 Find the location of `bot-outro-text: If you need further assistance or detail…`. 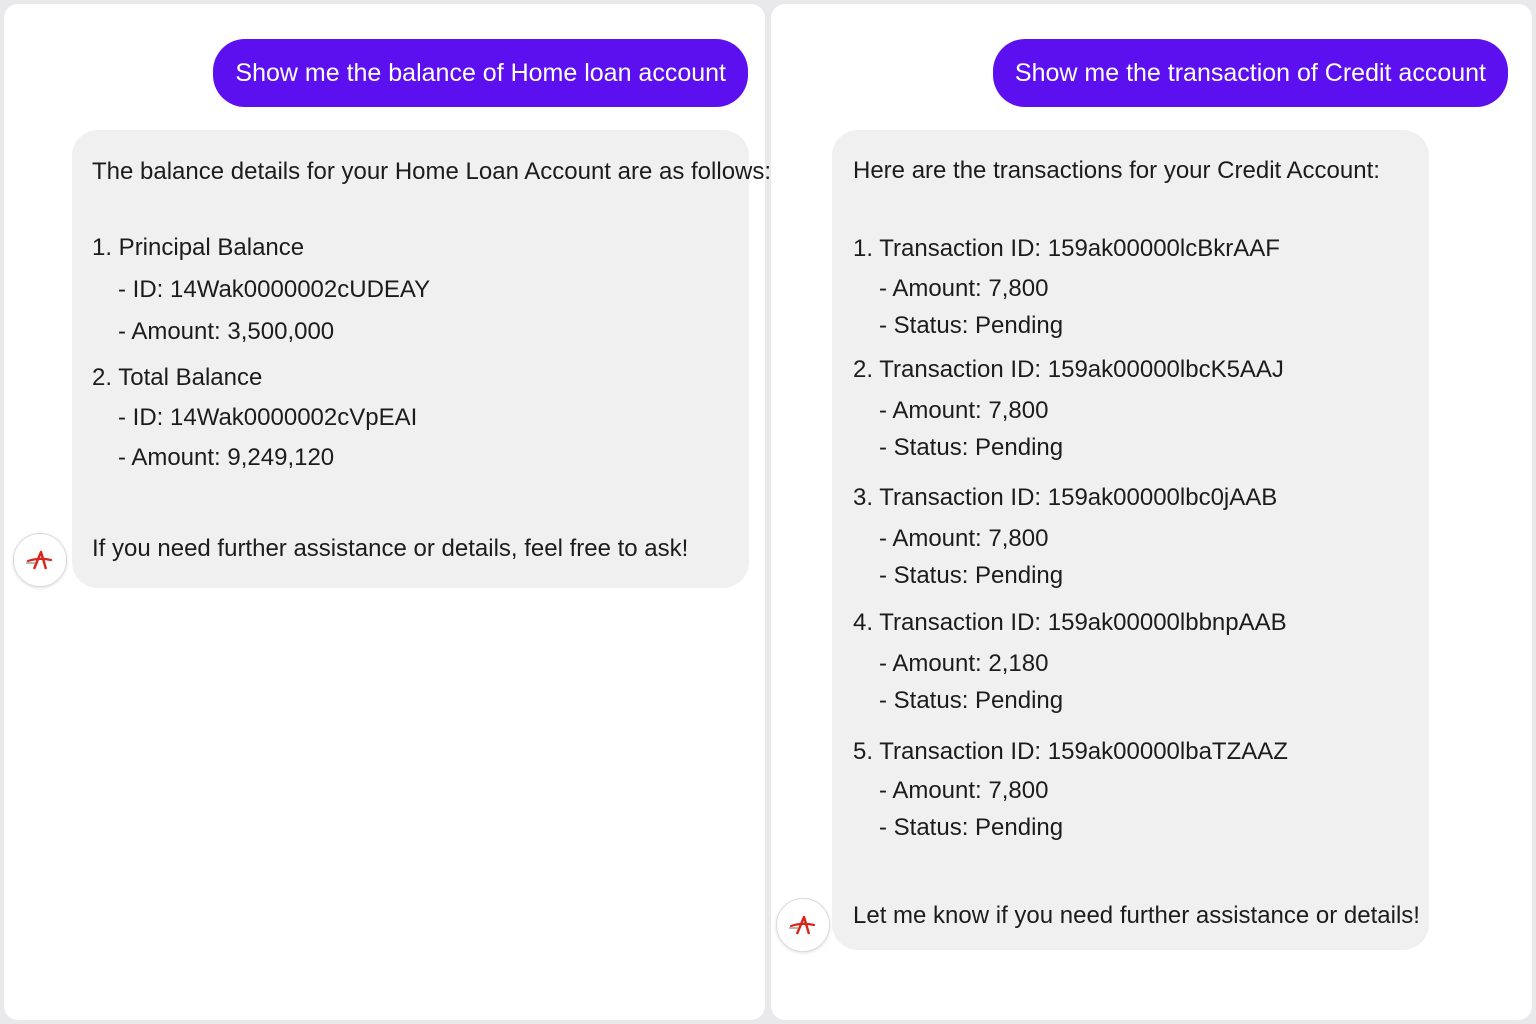

bot-outro-text: If you need further assistance or detail… is located at coordinates (390, 548).